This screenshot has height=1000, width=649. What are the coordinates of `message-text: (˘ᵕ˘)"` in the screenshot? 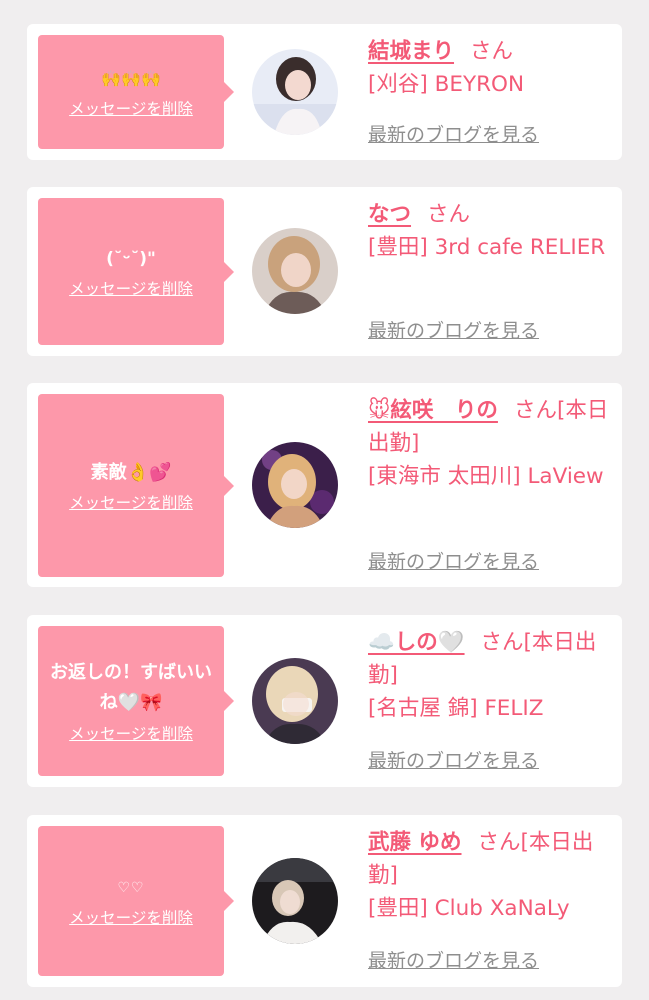 It's located at (131, 258).